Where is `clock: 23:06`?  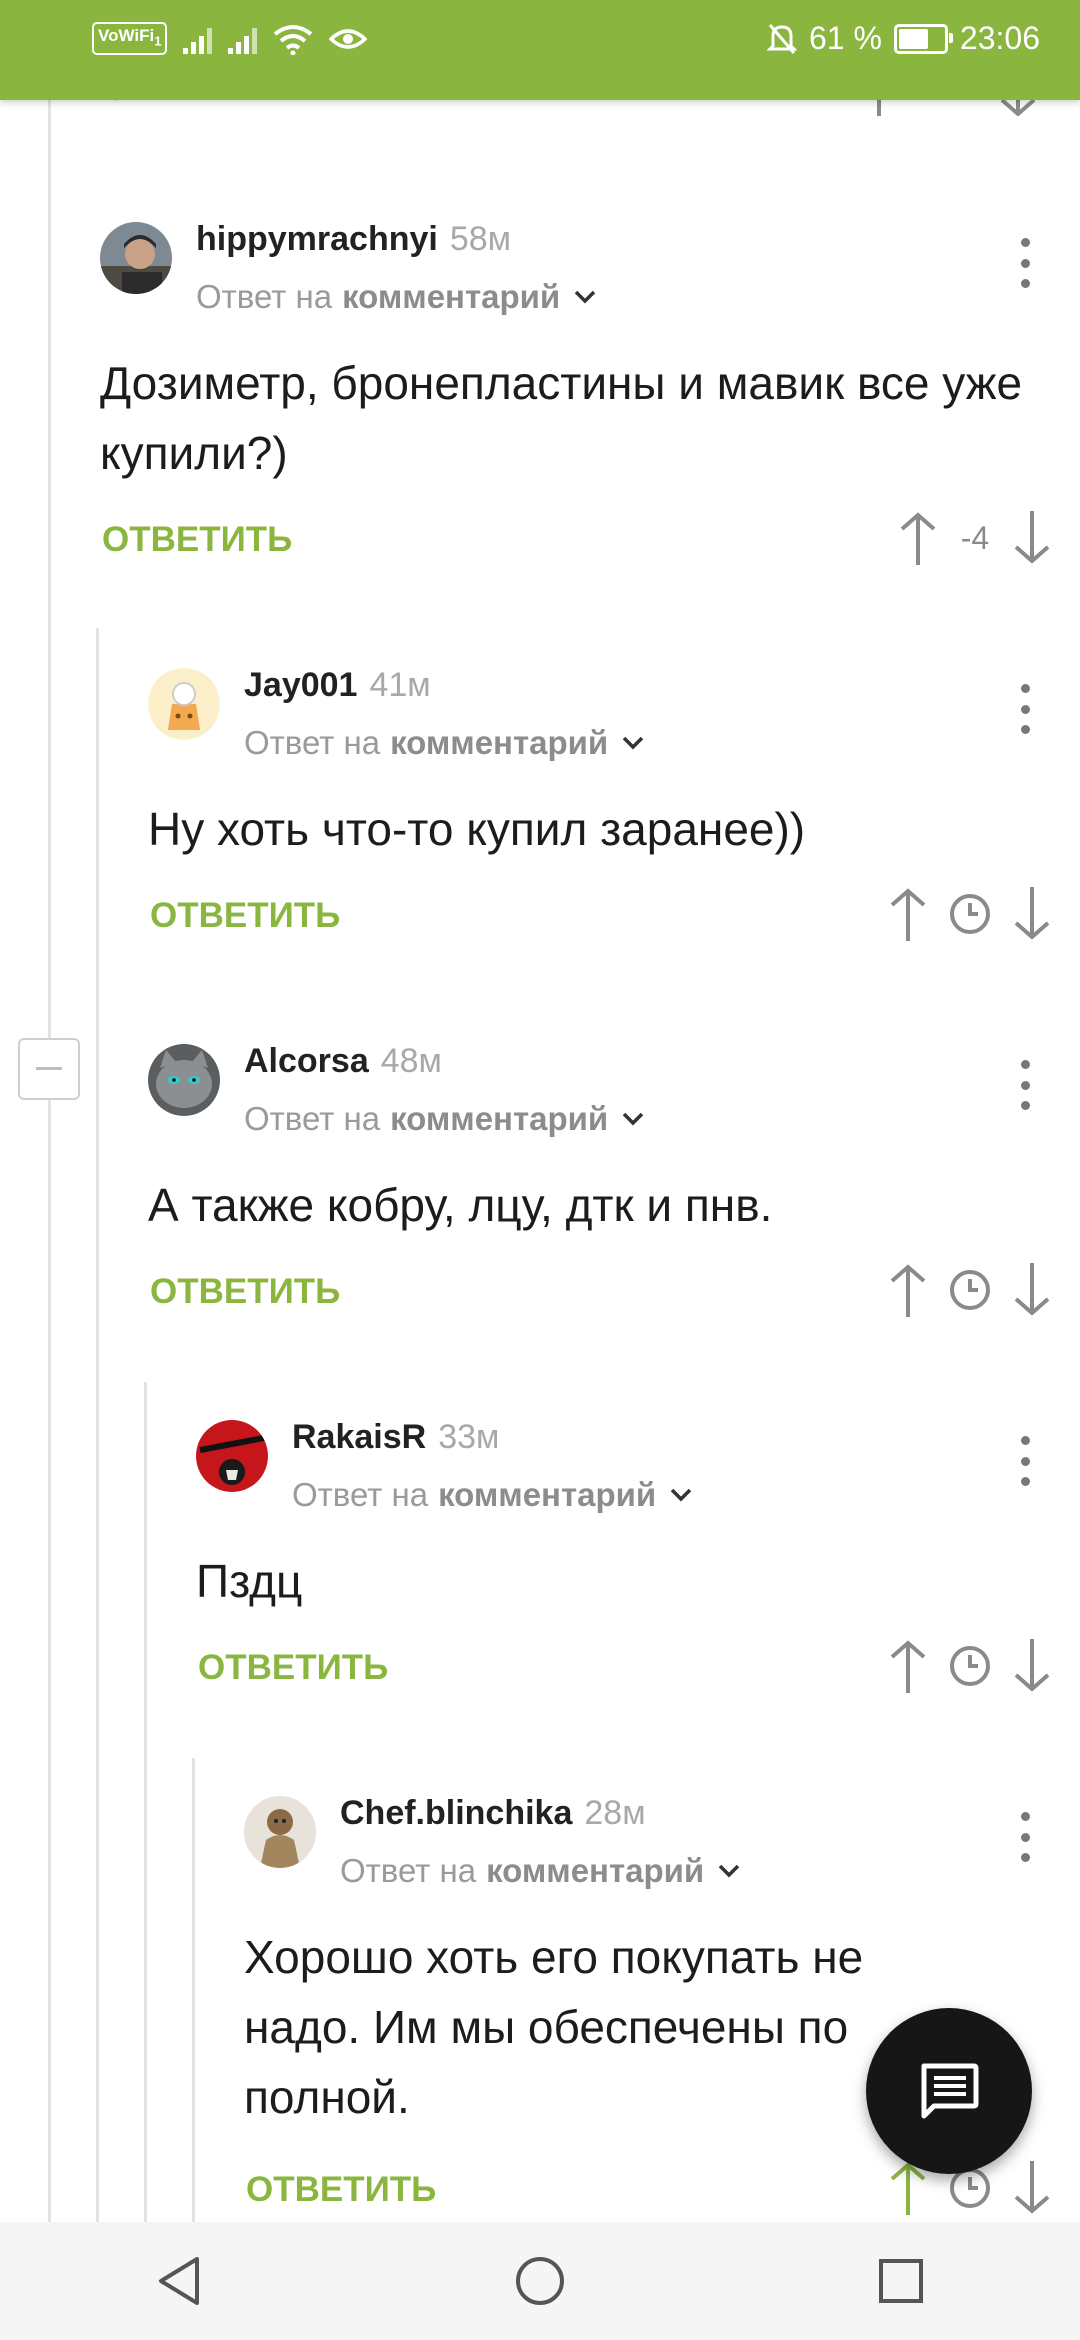
clock: 23:06 is located at coordinates (999, 38).